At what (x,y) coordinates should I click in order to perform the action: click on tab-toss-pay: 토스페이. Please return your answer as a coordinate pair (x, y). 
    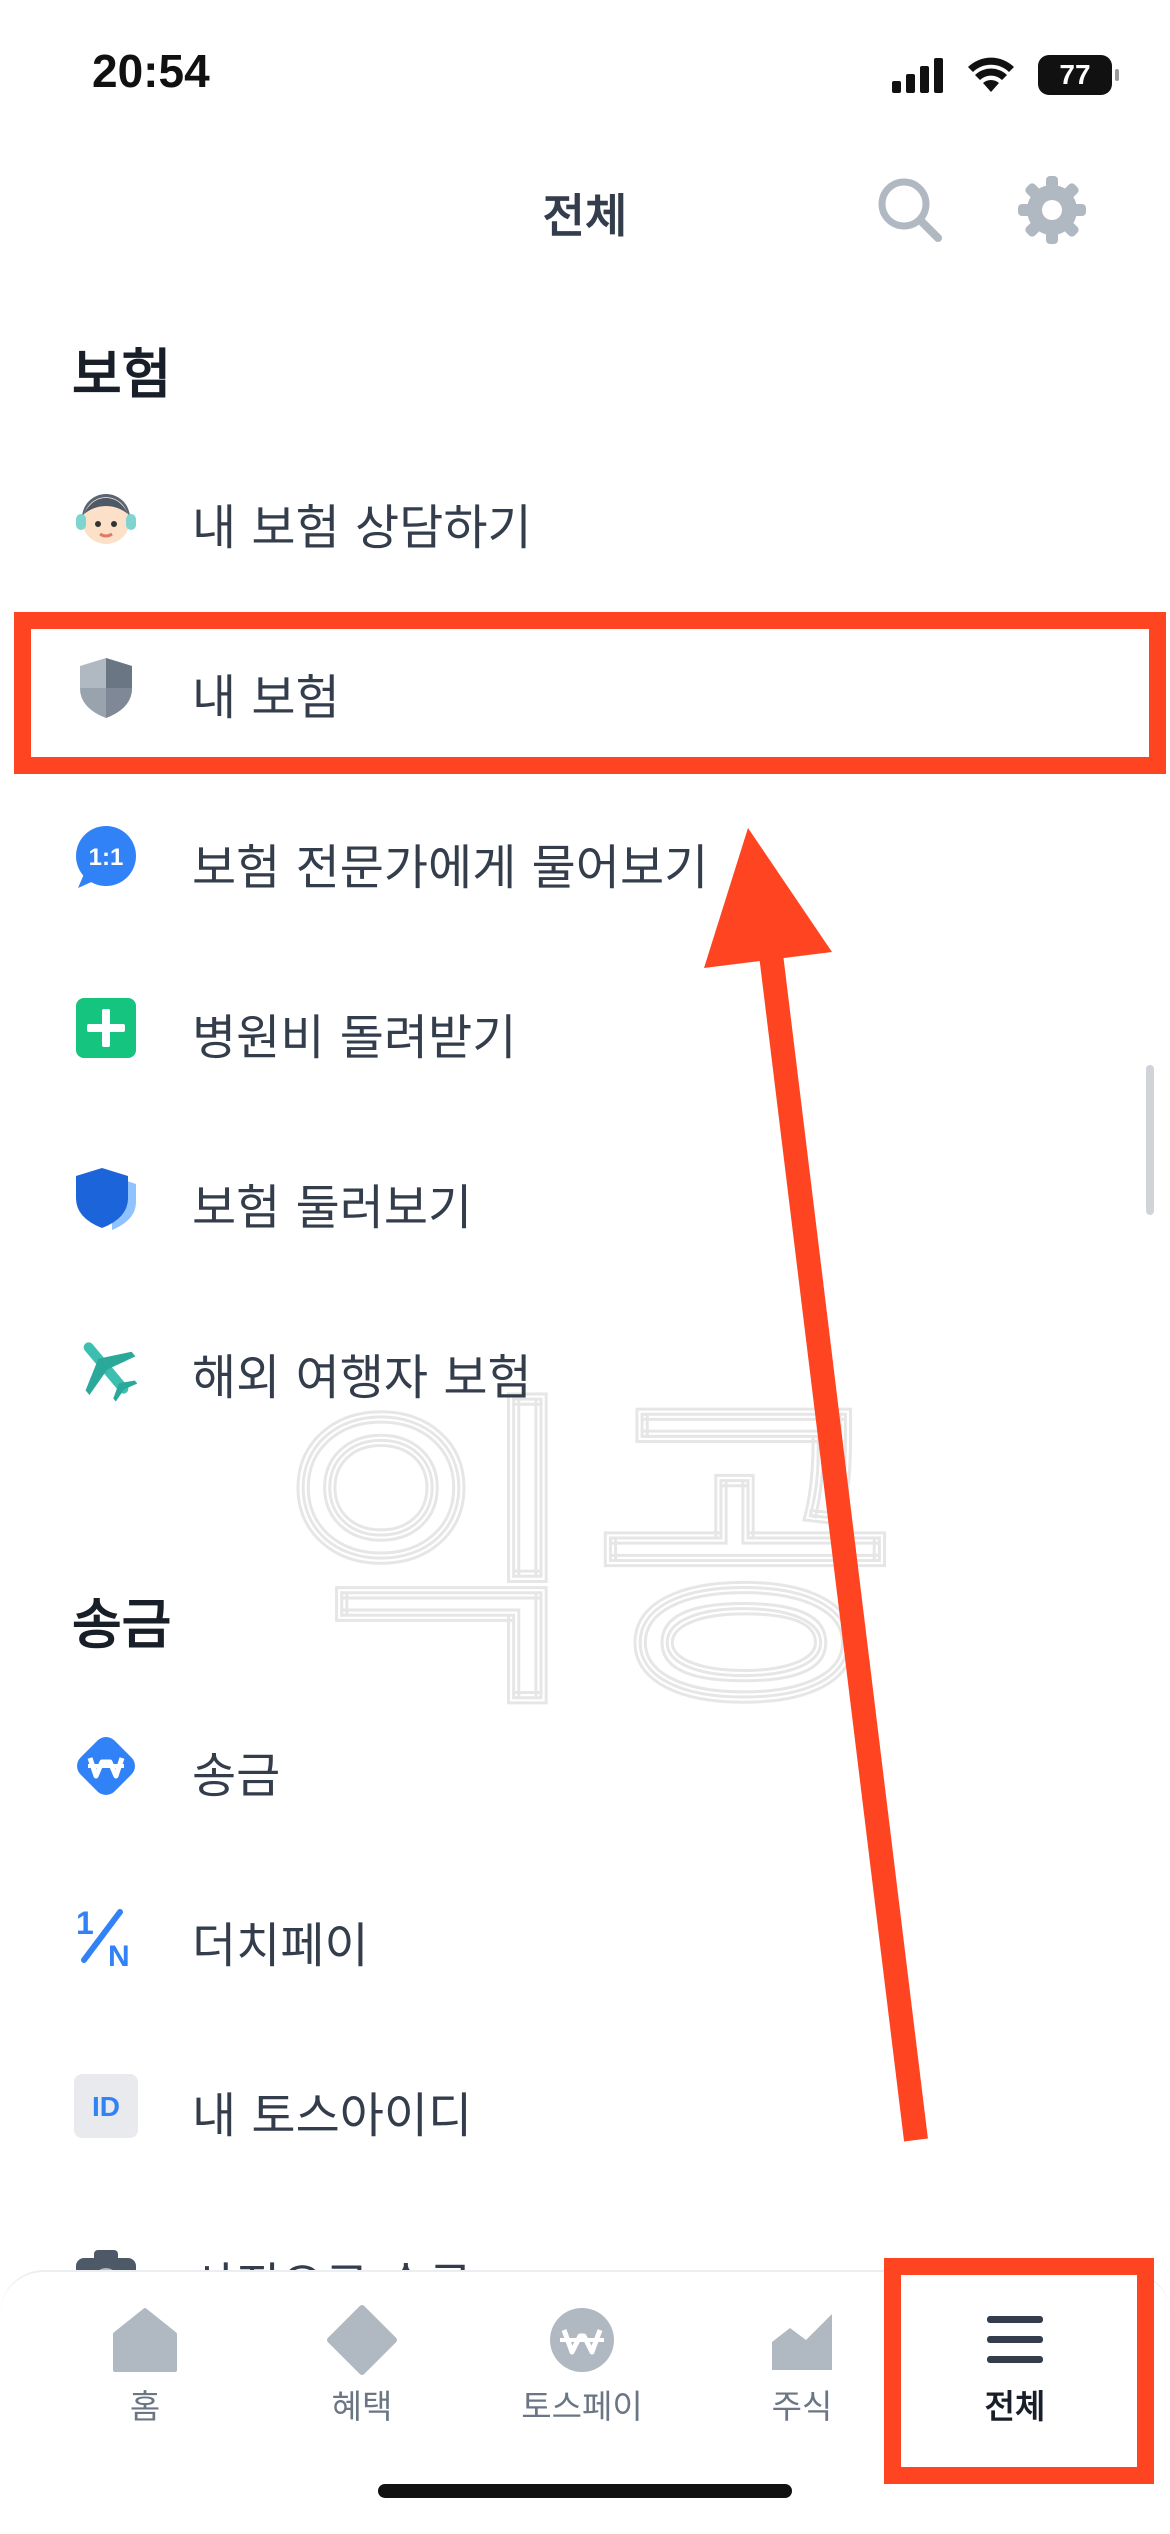
    Looking at the image, I should click on (582, 2357).